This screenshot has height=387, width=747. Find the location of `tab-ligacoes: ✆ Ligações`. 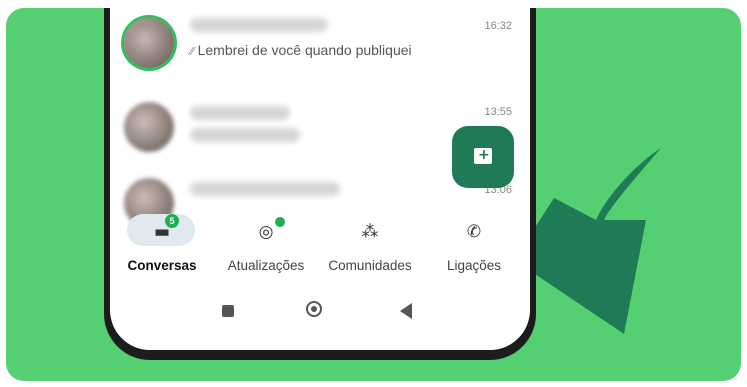

tab-ligacoes: ✆ Ligações is located at coordinates (474, 247).